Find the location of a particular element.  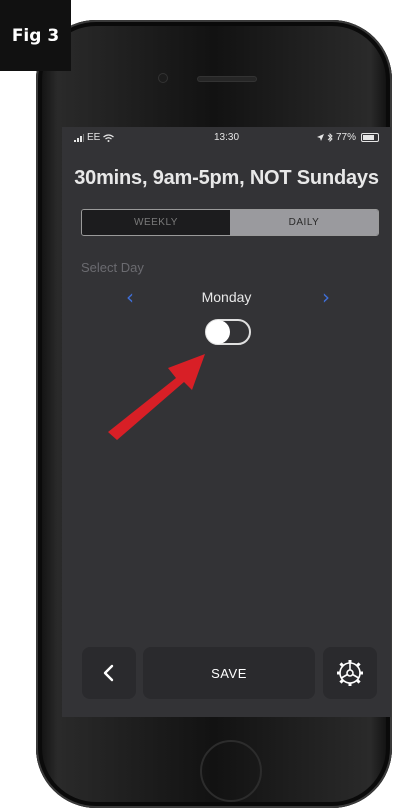

figure-label: Fig 3 is located at coordinates (35, 35).